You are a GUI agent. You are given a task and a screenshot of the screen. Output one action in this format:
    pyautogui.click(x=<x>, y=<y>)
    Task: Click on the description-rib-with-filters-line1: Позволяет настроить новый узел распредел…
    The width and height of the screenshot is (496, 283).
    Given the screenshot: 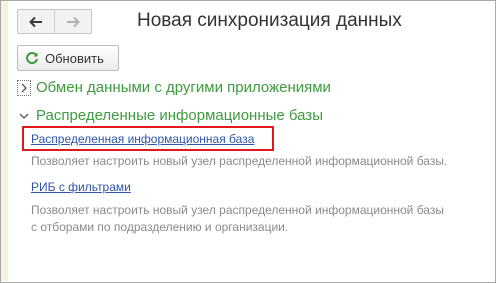 What is the action you would take?
    pyautogui.click(x=237, y=210)
    